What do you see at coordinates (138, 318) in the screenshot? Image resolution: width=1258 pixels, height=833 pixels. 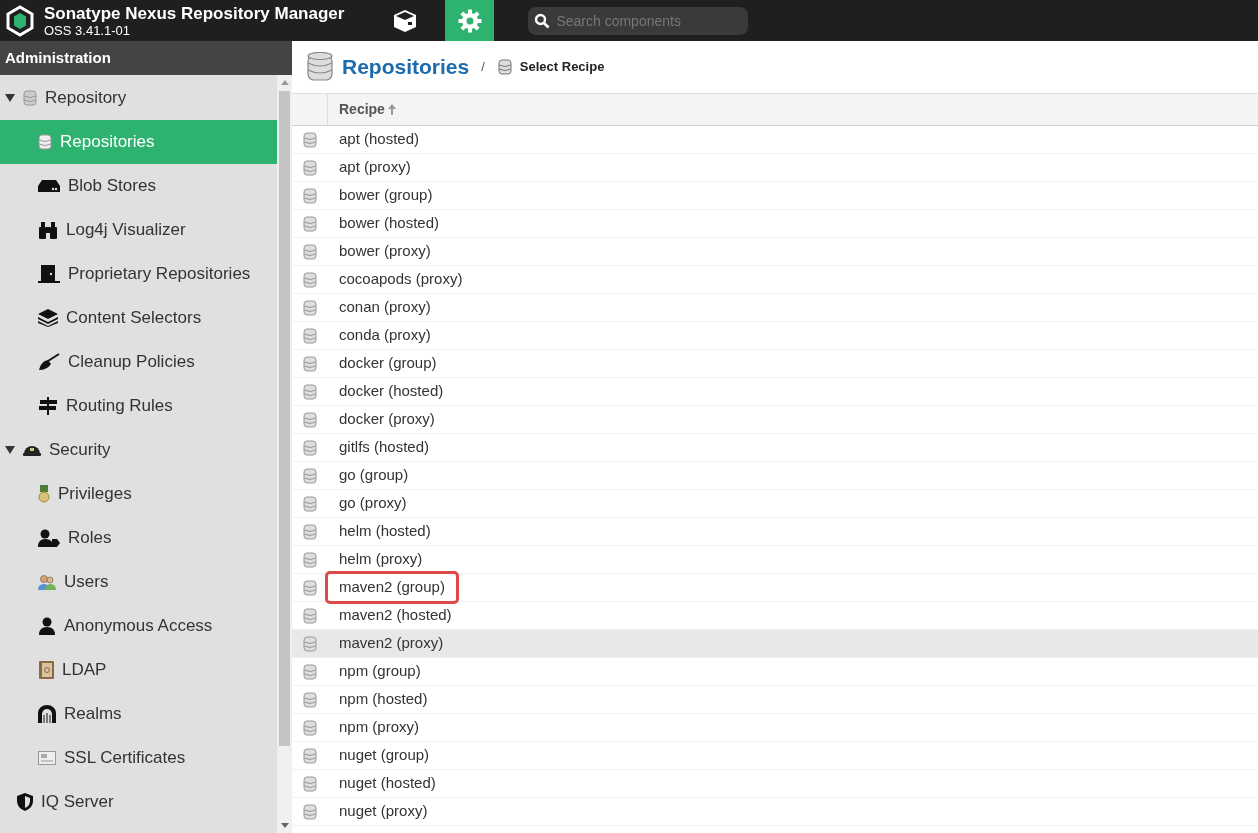 I see `sidebar-item: Content Selectors` at bounding box center [138, 318].